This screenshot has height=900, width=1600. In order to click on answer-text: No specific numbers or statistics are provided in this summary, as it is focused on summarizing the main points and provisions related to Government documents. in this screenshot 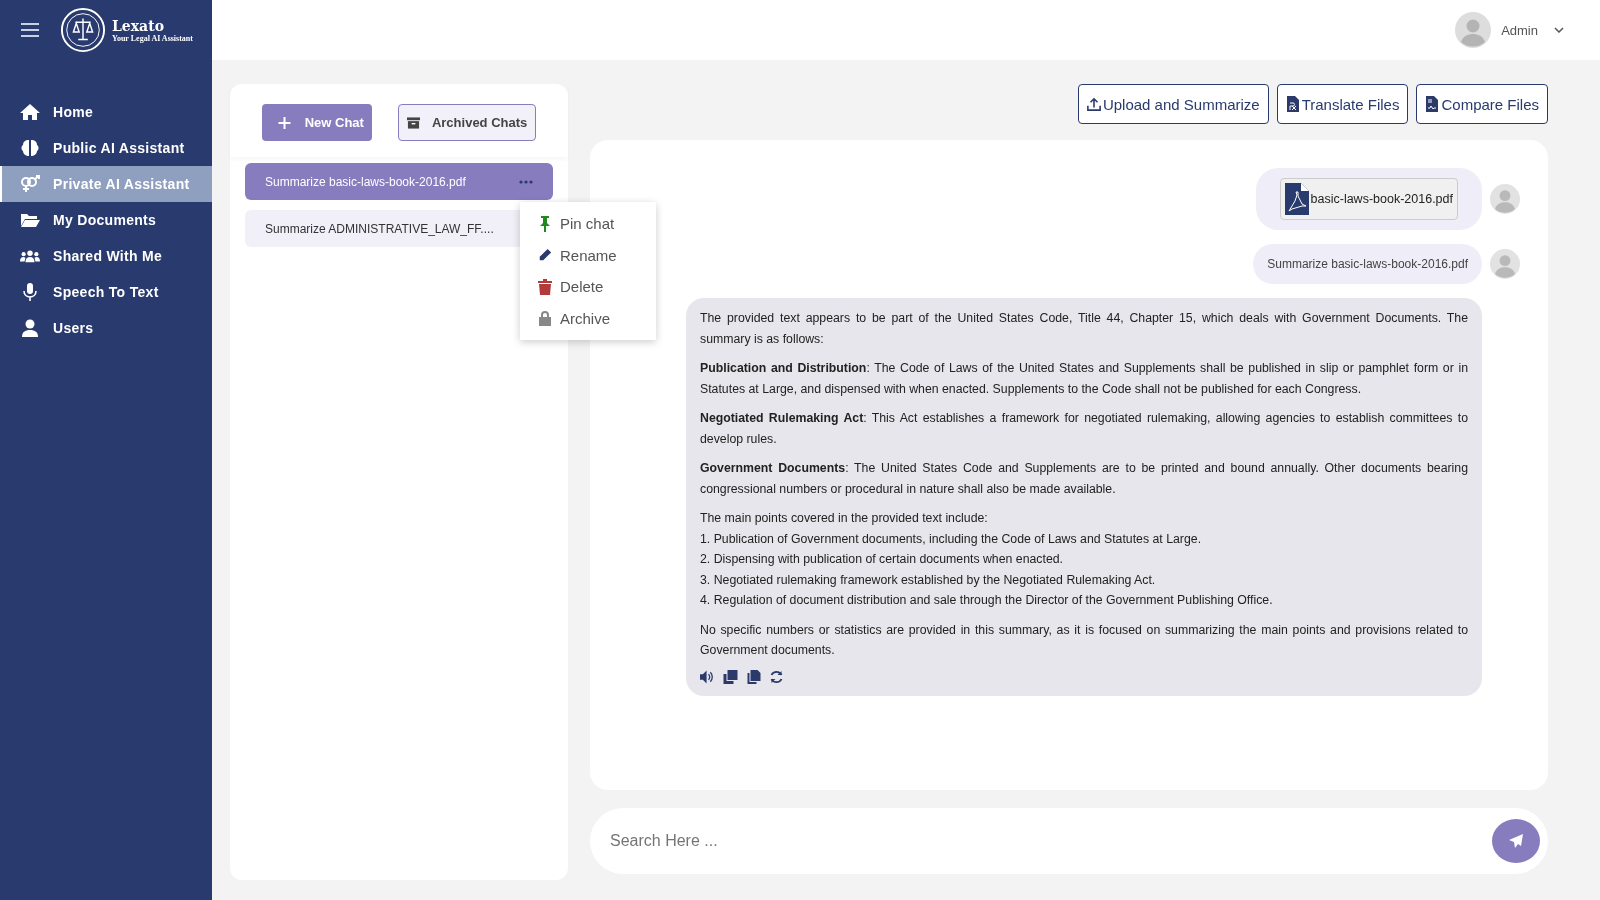, I will do `click(1084, 640)`.